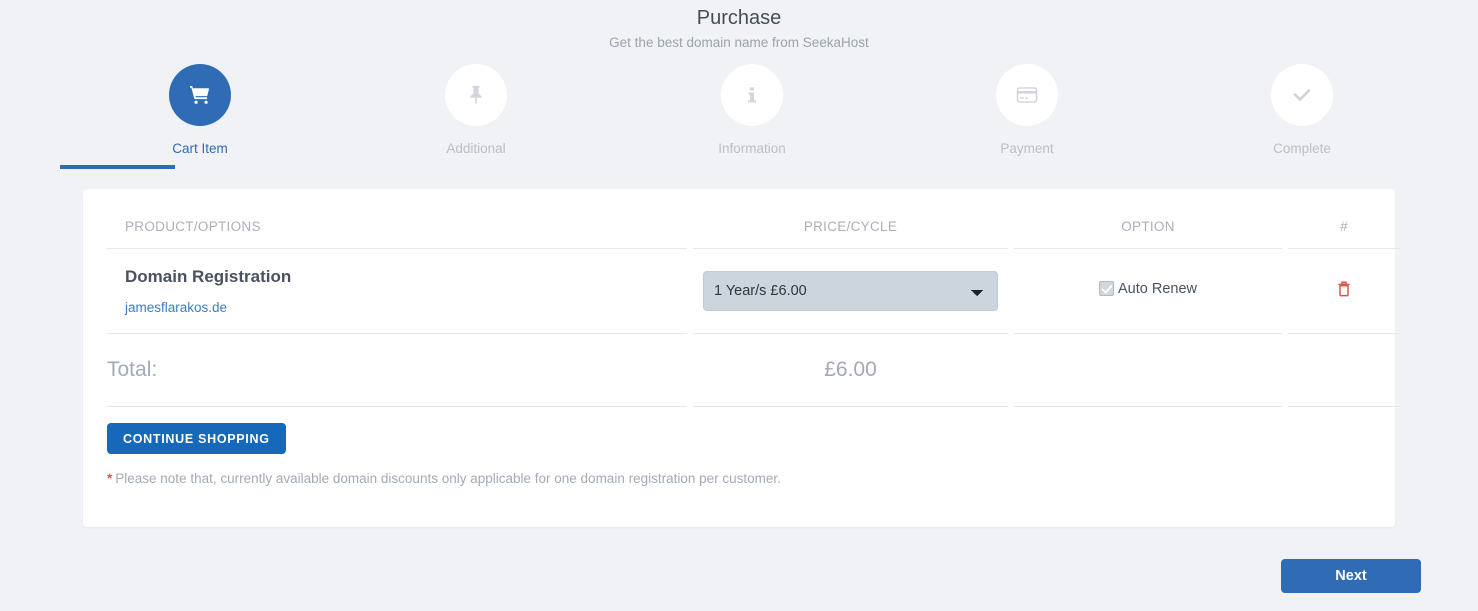  What do you see at coordinates (110, 478) in the screenshot?
I see `note-asterisk: *` at bounding box center [110, 478].